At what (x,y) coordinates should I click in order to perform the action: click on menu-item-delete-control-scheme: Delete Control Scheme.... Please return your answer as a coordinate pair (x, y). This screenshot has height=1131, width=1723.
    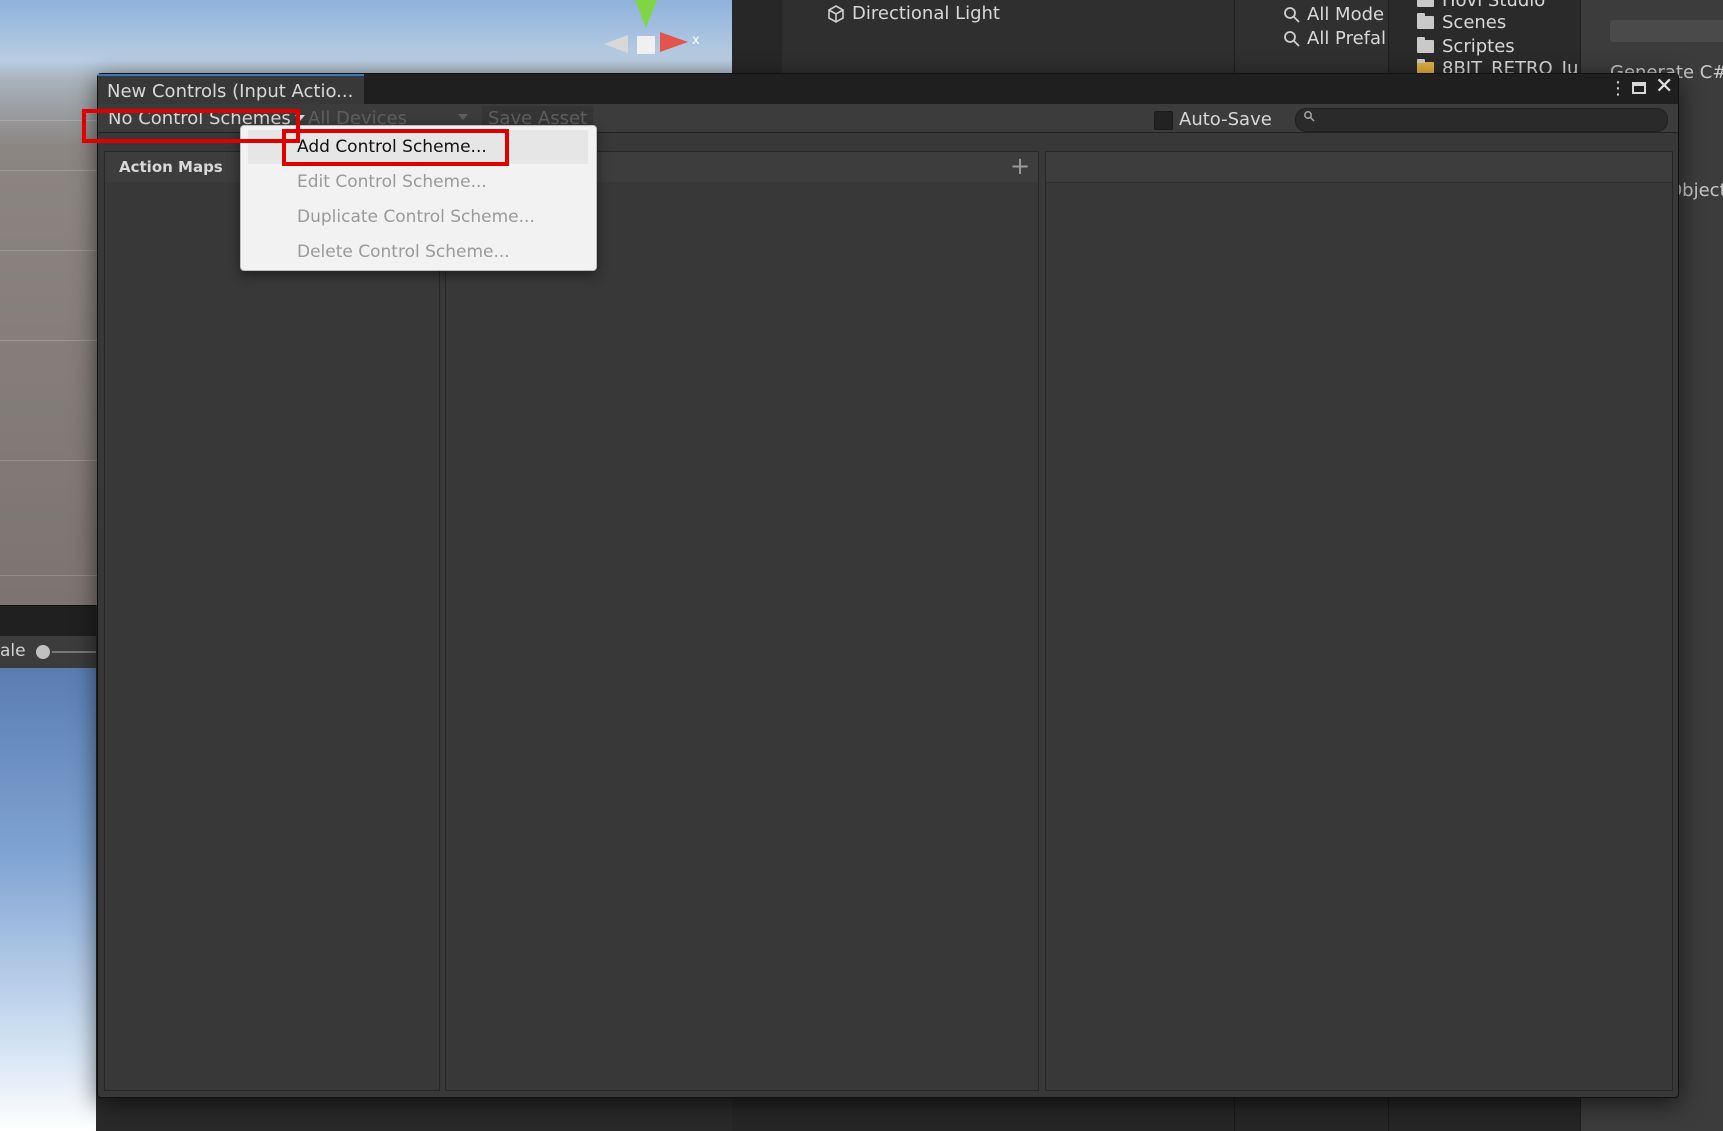
    Looking at the image, I should click on (403, 252).